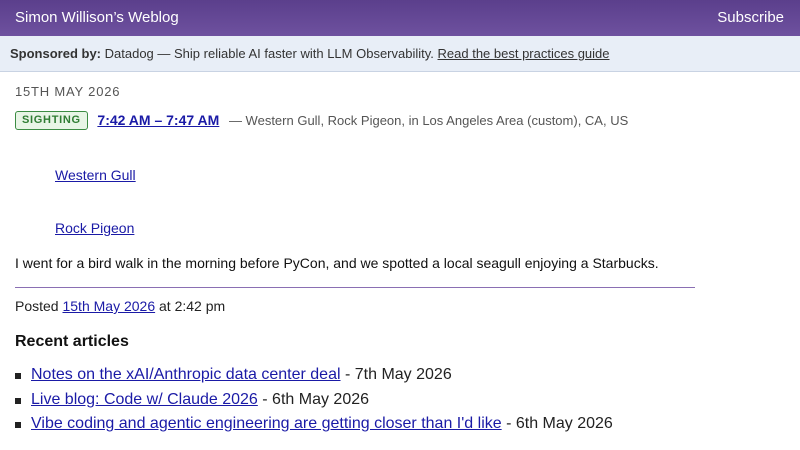 The image size is (800, 450). Describe the element at coordinates (158, 120) in the screenshot. I see `sighting-time-link: 7:42 AM – 7:47 AM` at that location.